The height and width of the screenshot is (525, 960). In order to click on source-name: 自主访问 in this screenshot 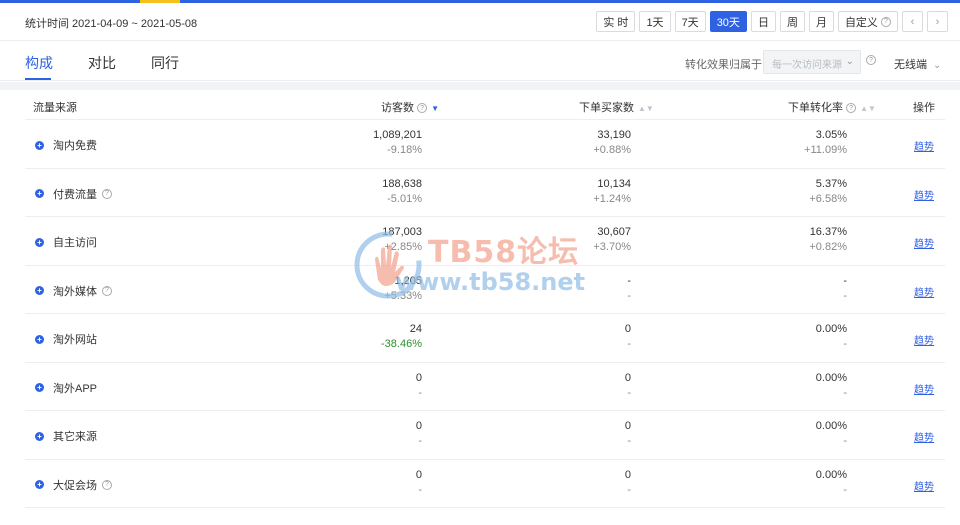, I will do `click(75, 243)`.